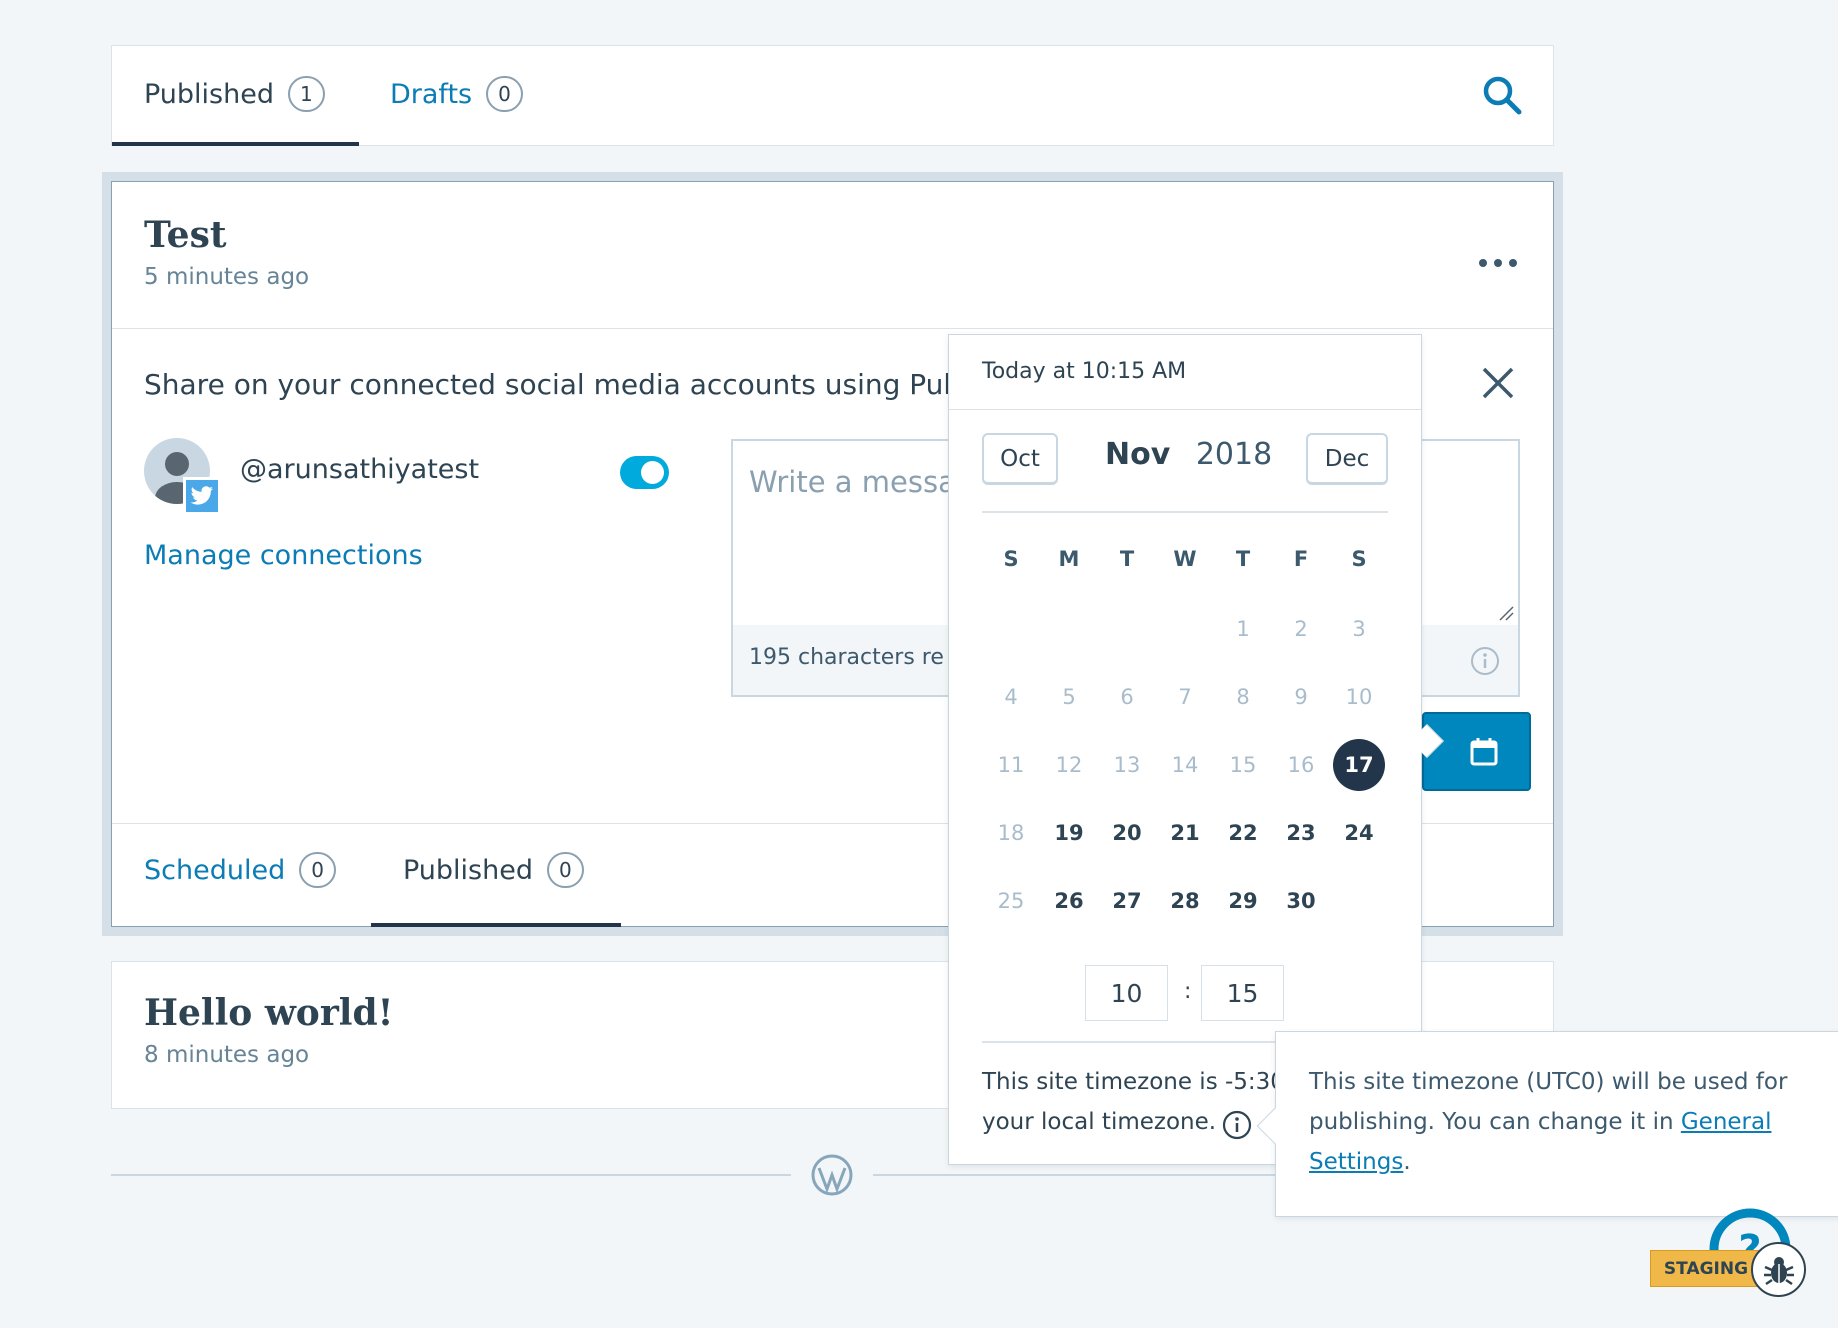  I want to click on calendar-day: 2, so click(1301, 629).